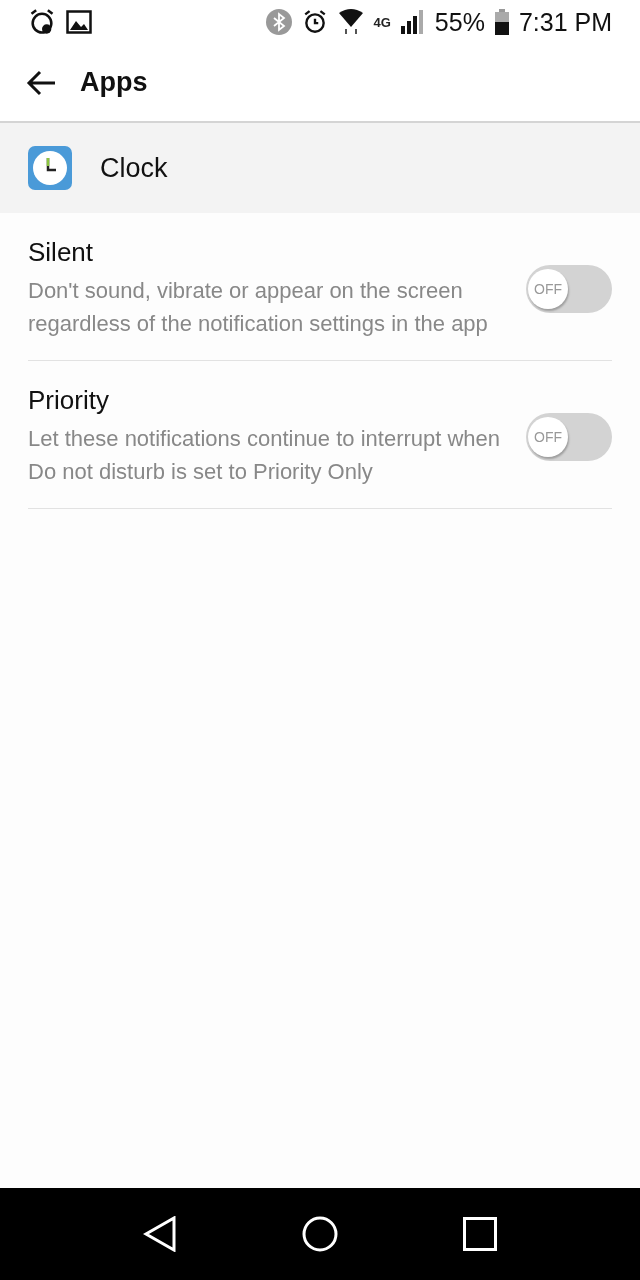  What do you see at coordinates (382, 22) in the screenshot?
I see `network-type: 4G` at bounding box center [382, 22].